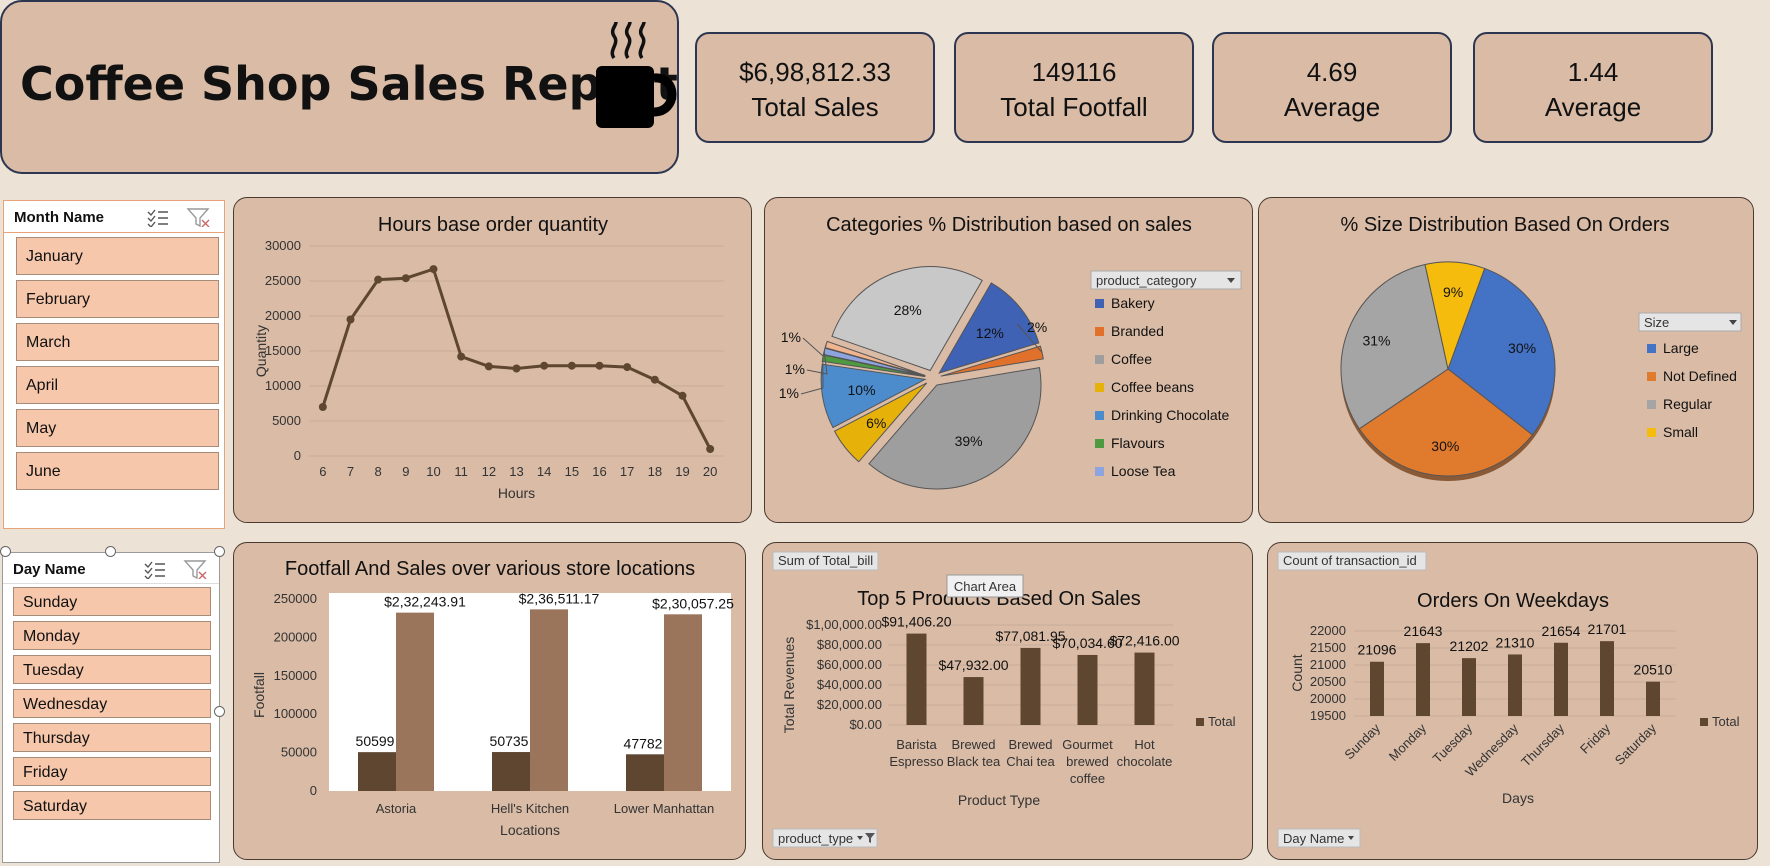 The image size is (1770, 866). What do you see at coordinates (1144, 744) in the screenshot?
I see `x-tick-label: Hot` at bounding box center [1144, 744].